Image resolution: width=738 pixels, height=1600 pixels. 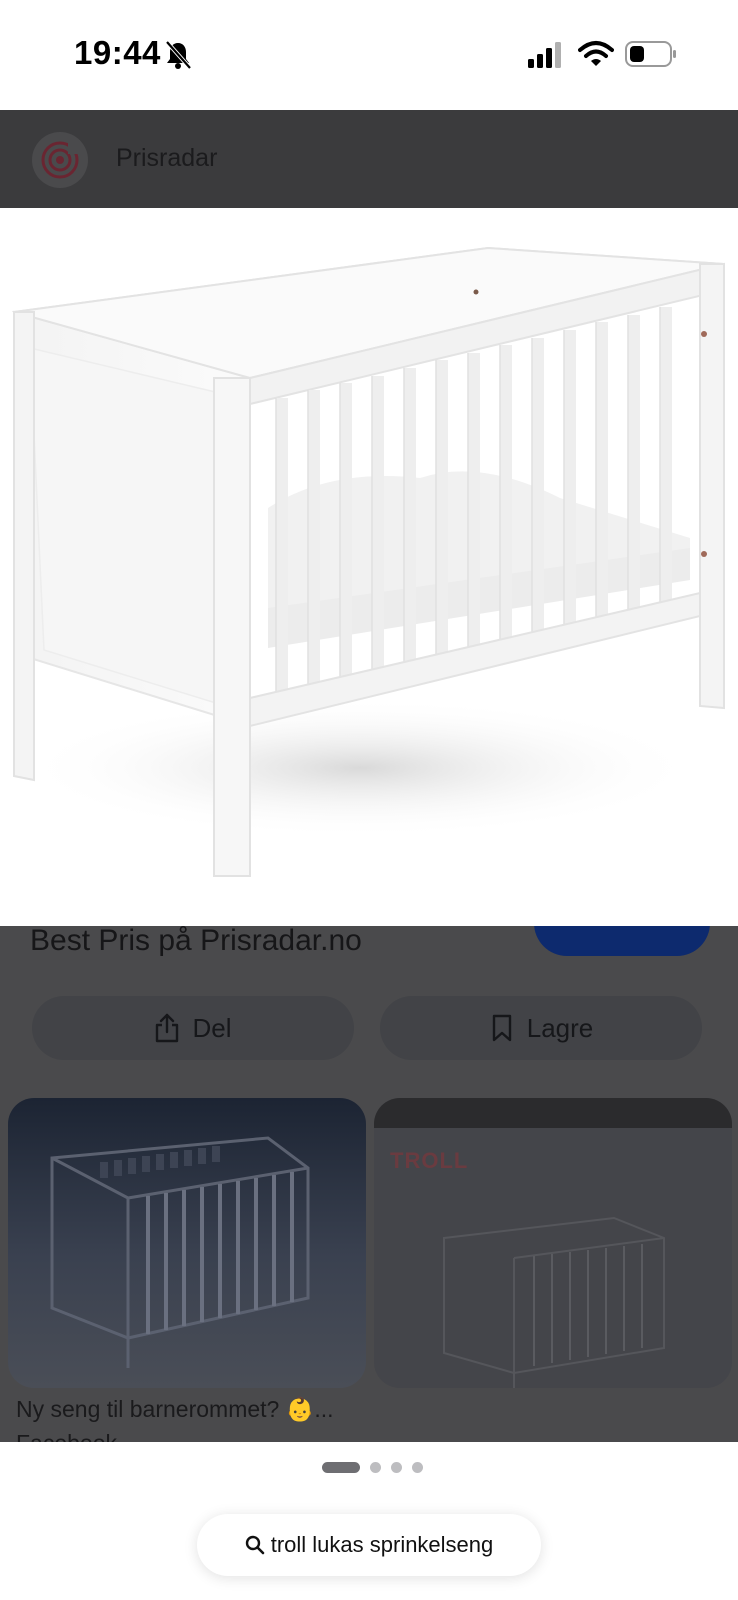 What do you see at coordinates (255, 1545) in the screenshot?
I see `search-icon` at bounding box center [255, 1545].